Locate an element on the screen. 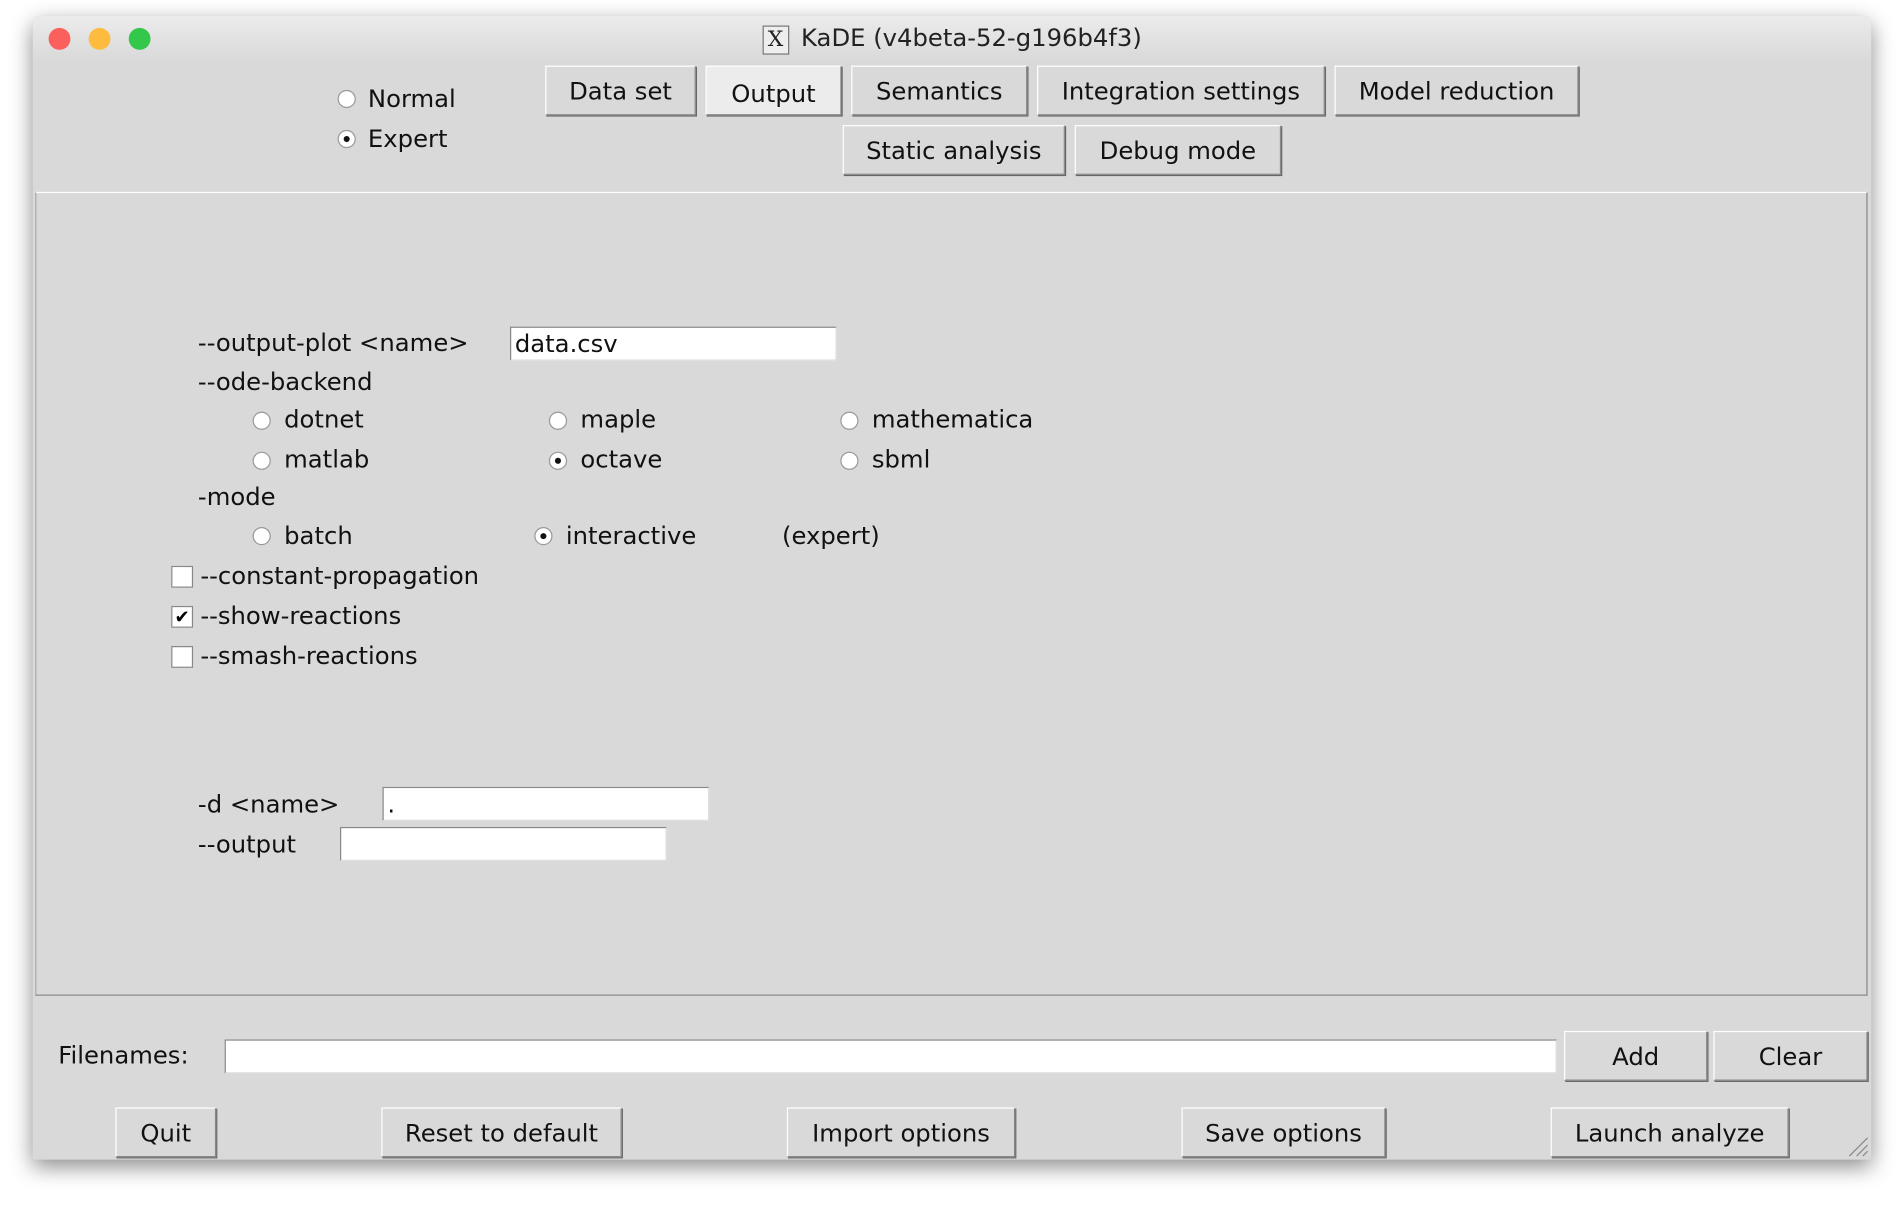  smash-reactions-label: --smash-reactions is located at coordinates (309, 656).